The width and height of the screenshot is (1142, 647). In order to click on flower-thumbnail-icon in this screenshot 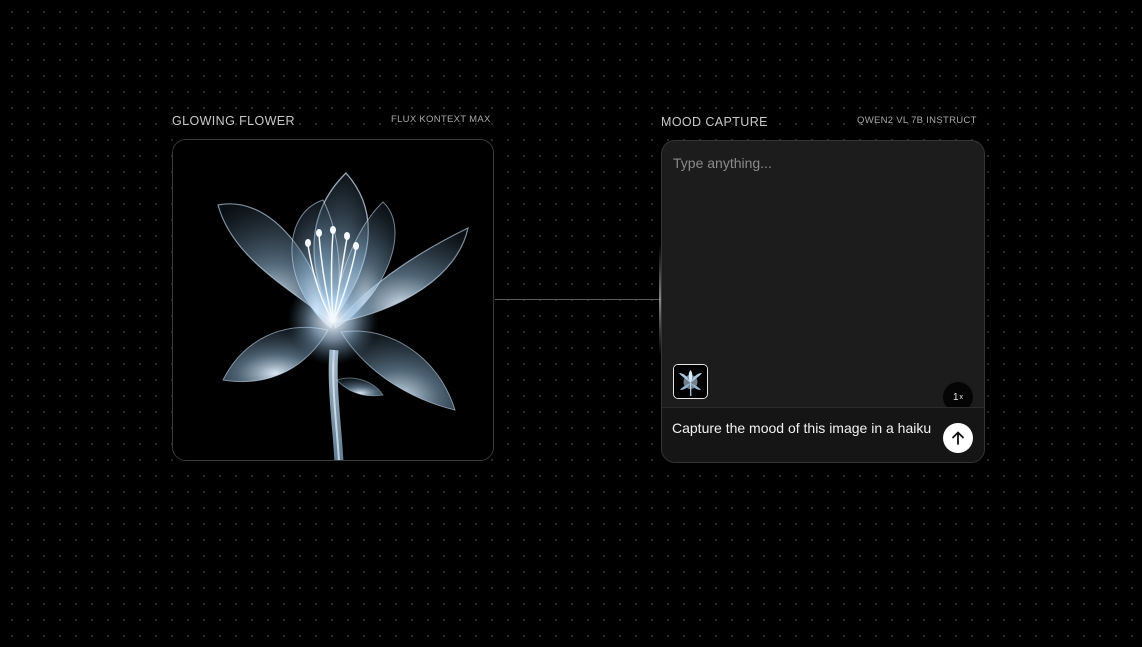, I will do `click(690, 381)`.